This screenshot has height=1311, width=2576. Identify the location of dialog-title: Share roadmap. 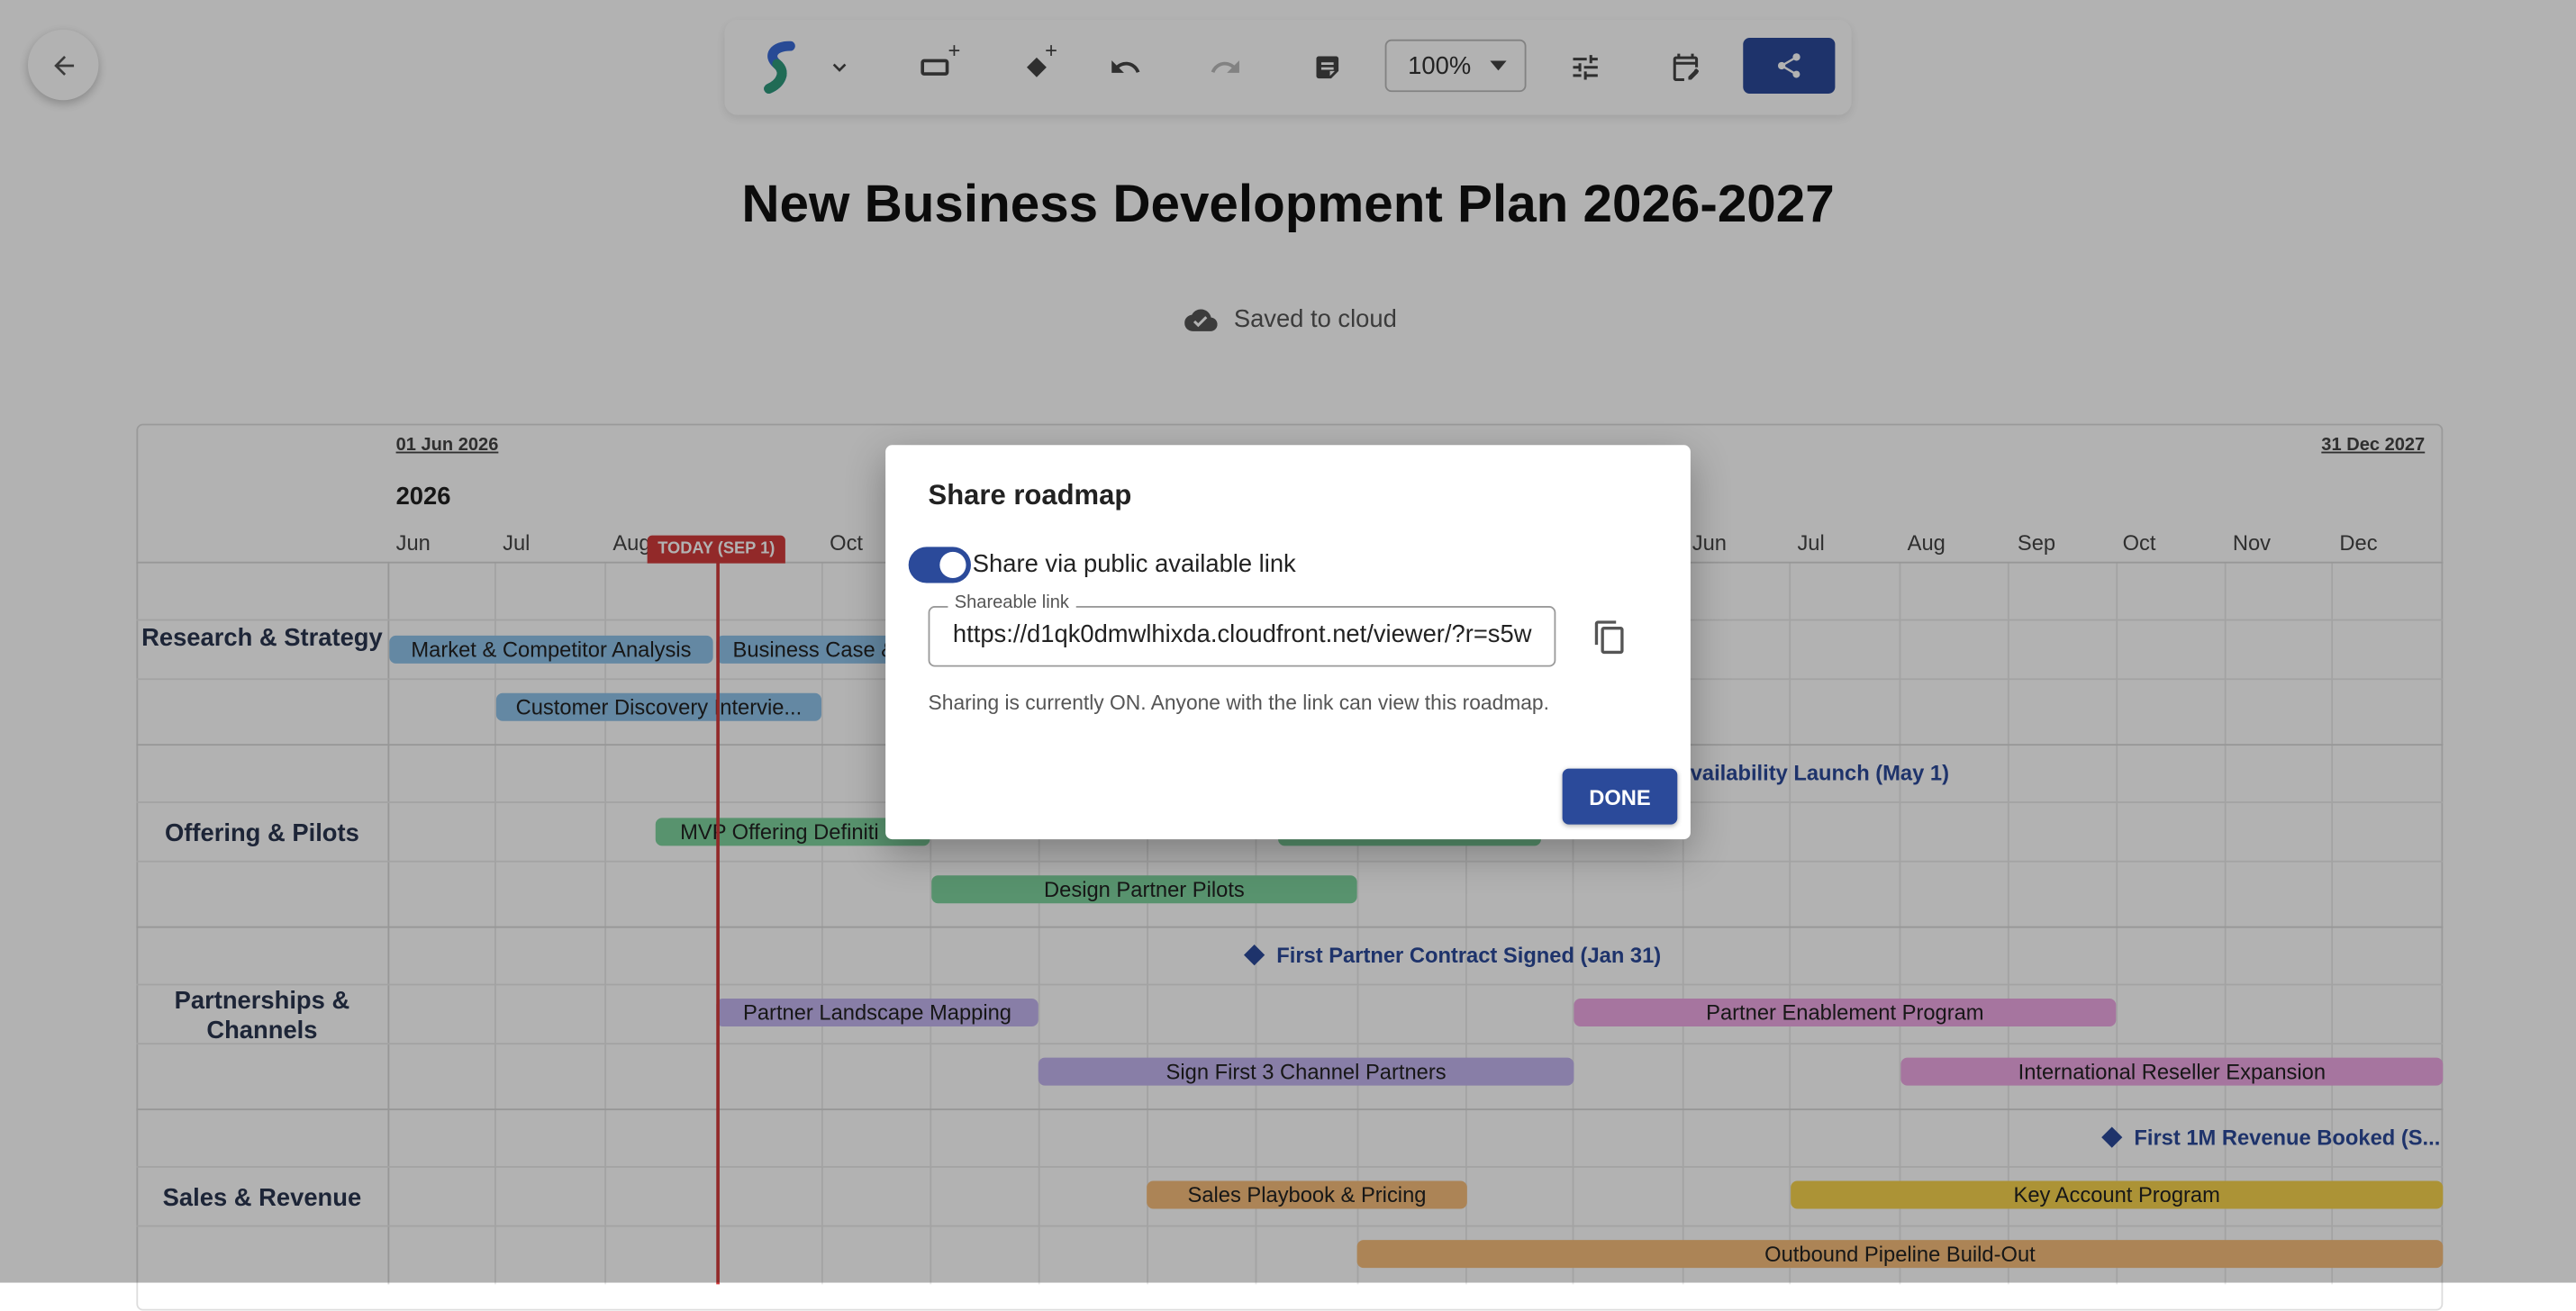
(1030, 495).